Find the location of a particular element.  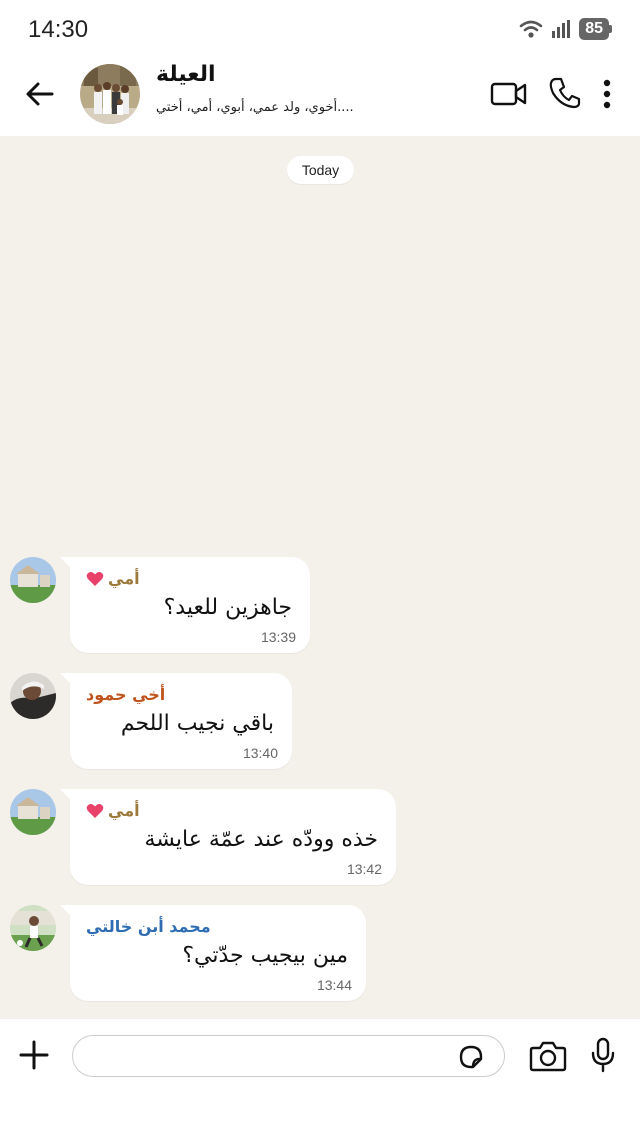

message-text: جاهزين للعيد؟ is located at coordinates (227, 607).